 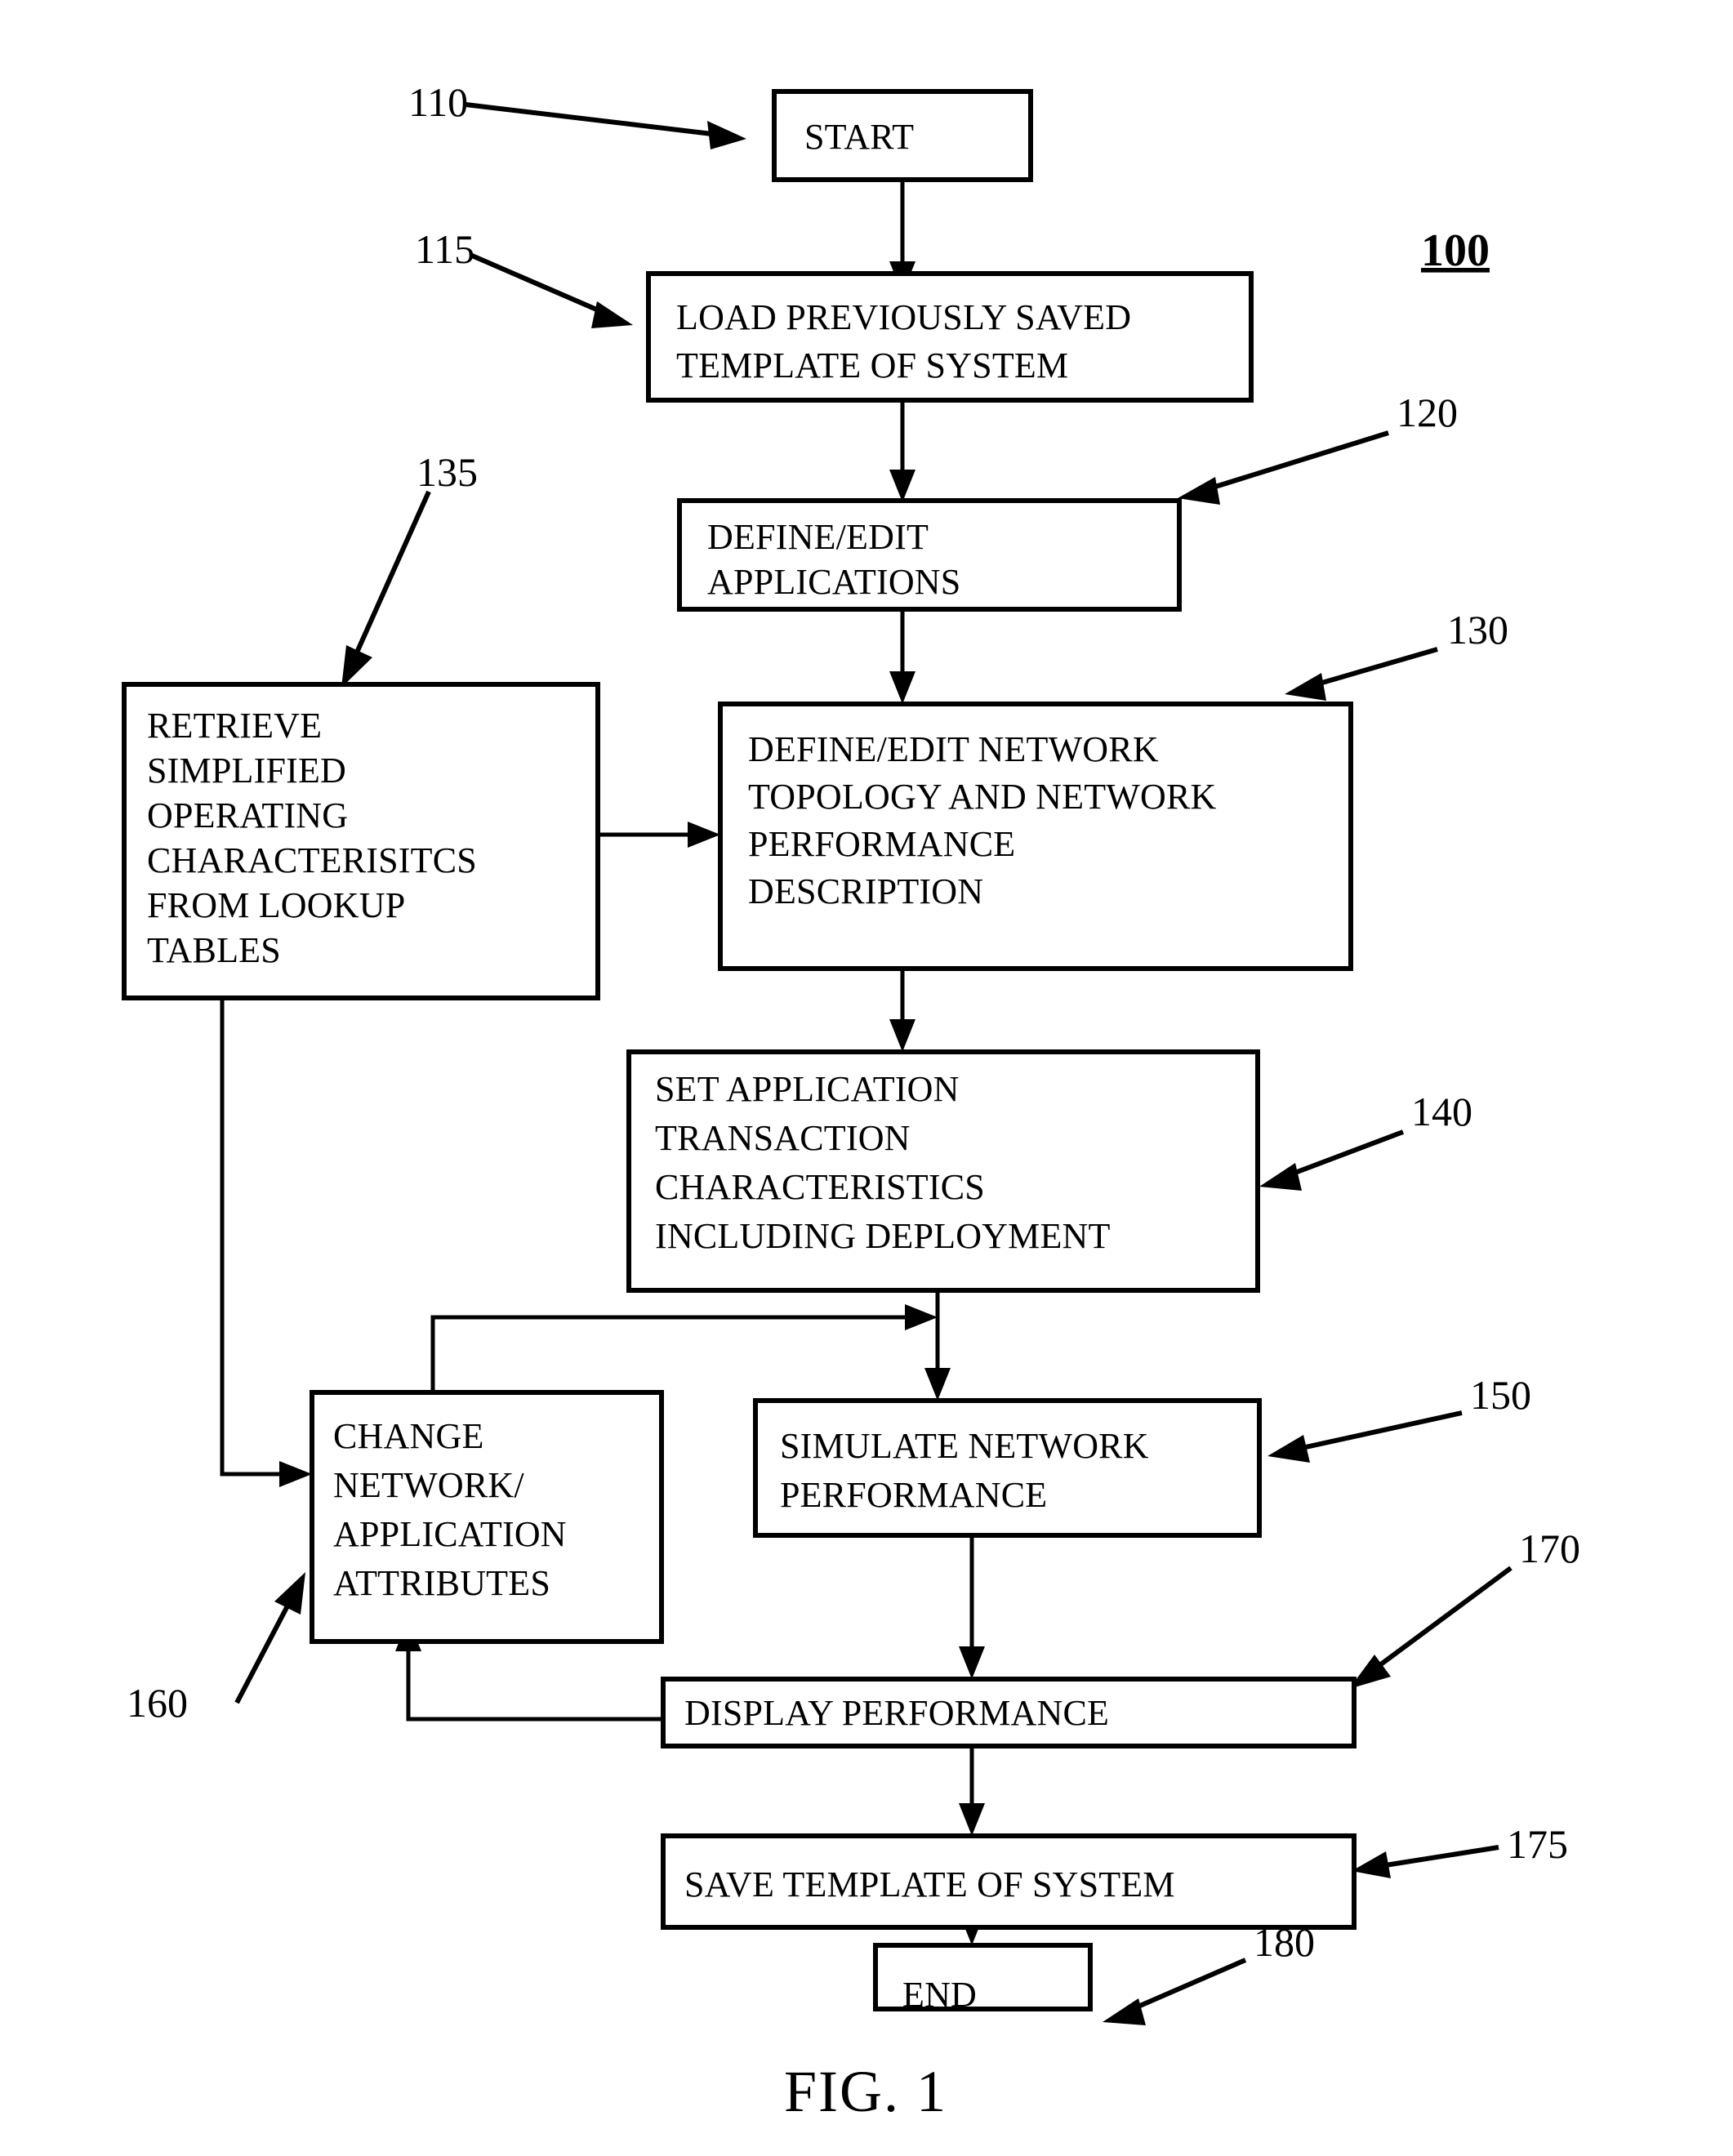 What do you see at coordinates (903, 451) in the screenshot?
I see `connector-load-to-defapp` at bounding box center [903, 451].